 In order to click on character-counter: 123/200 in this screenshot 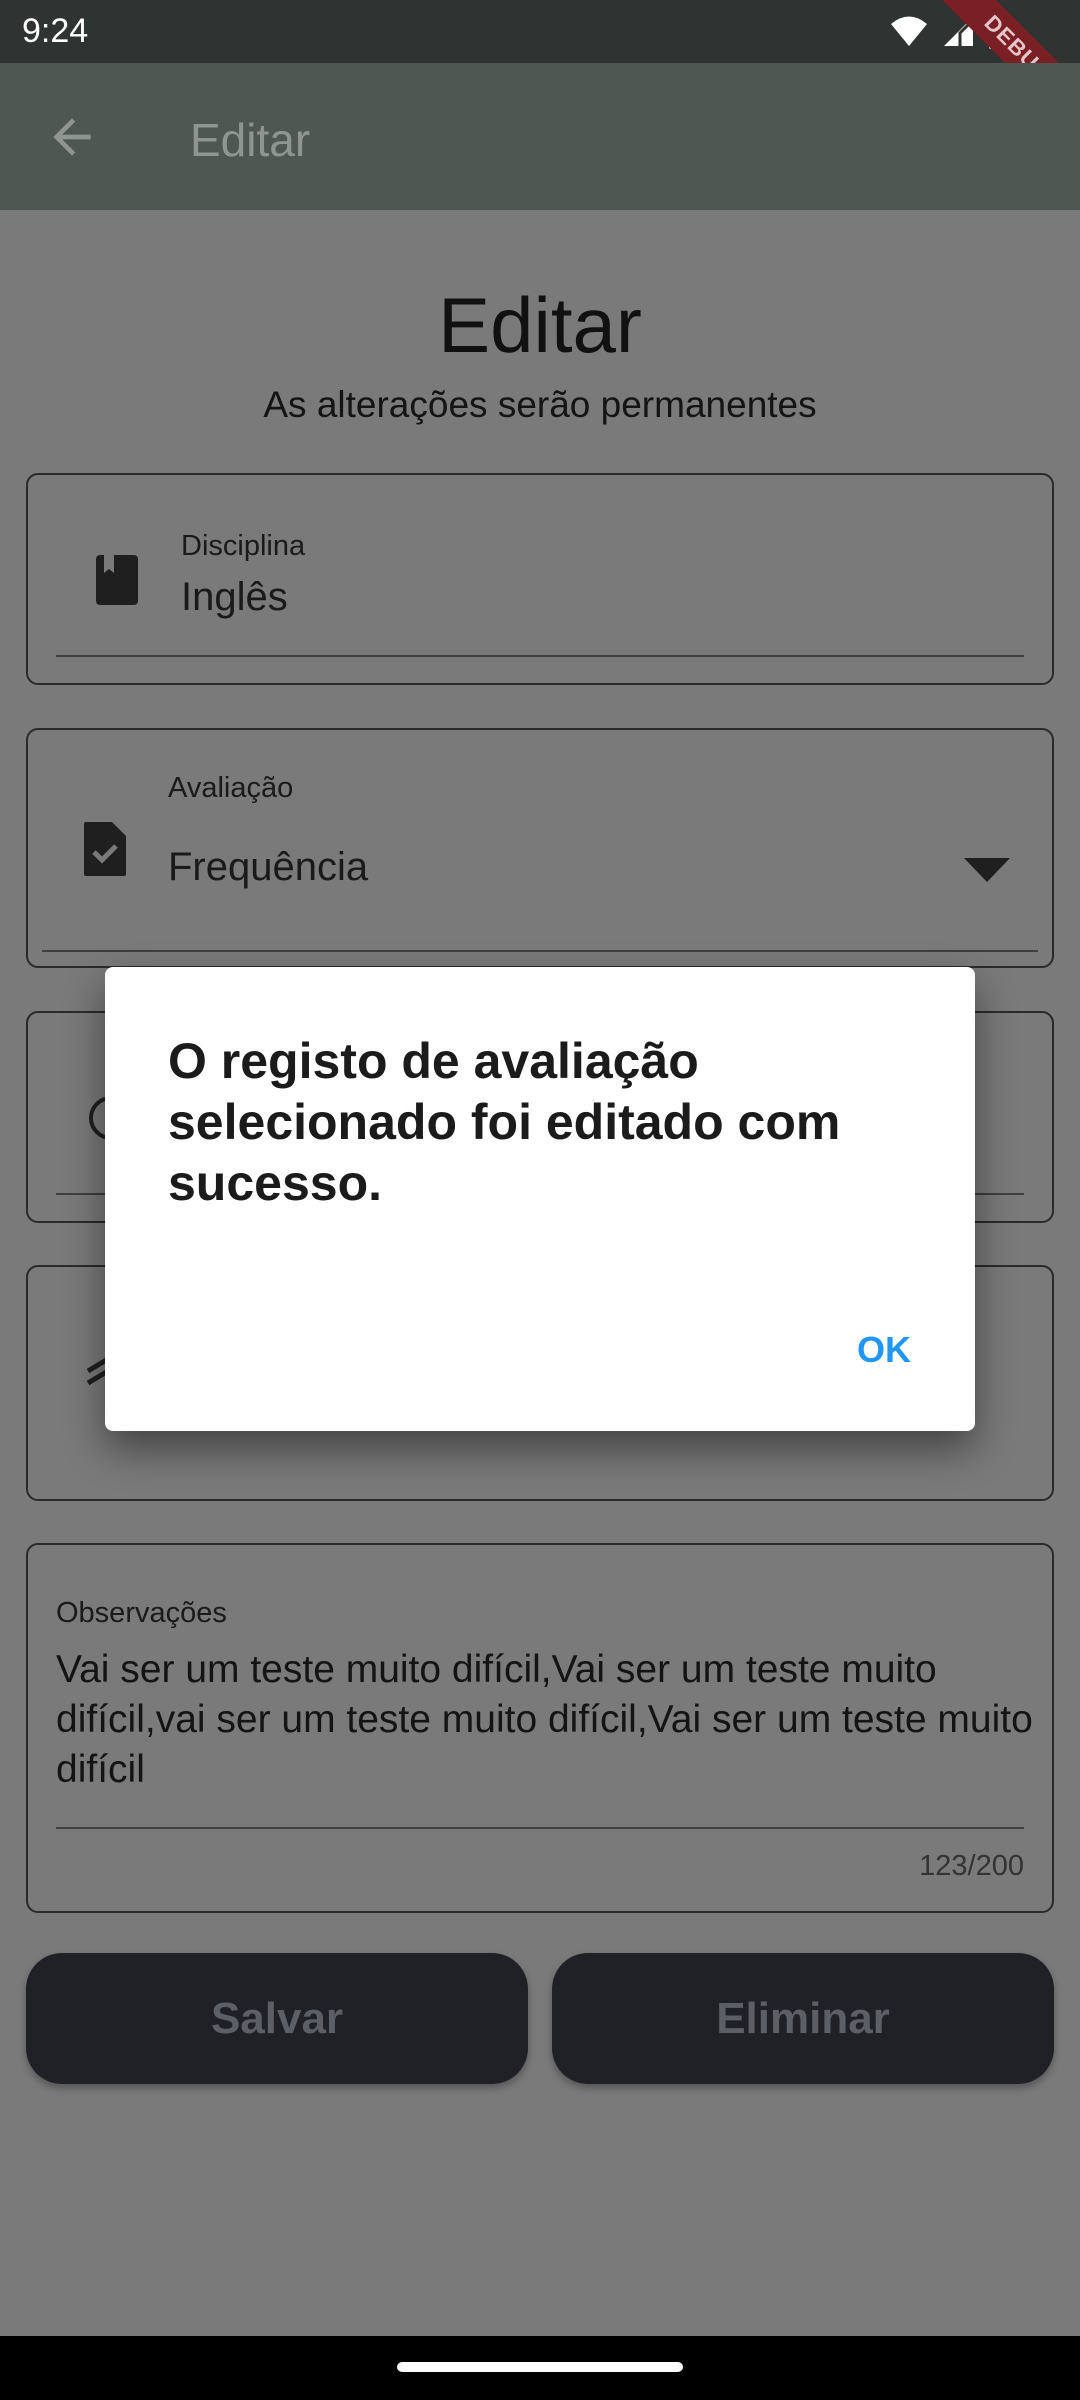, I will do `click(971, 1866)`.